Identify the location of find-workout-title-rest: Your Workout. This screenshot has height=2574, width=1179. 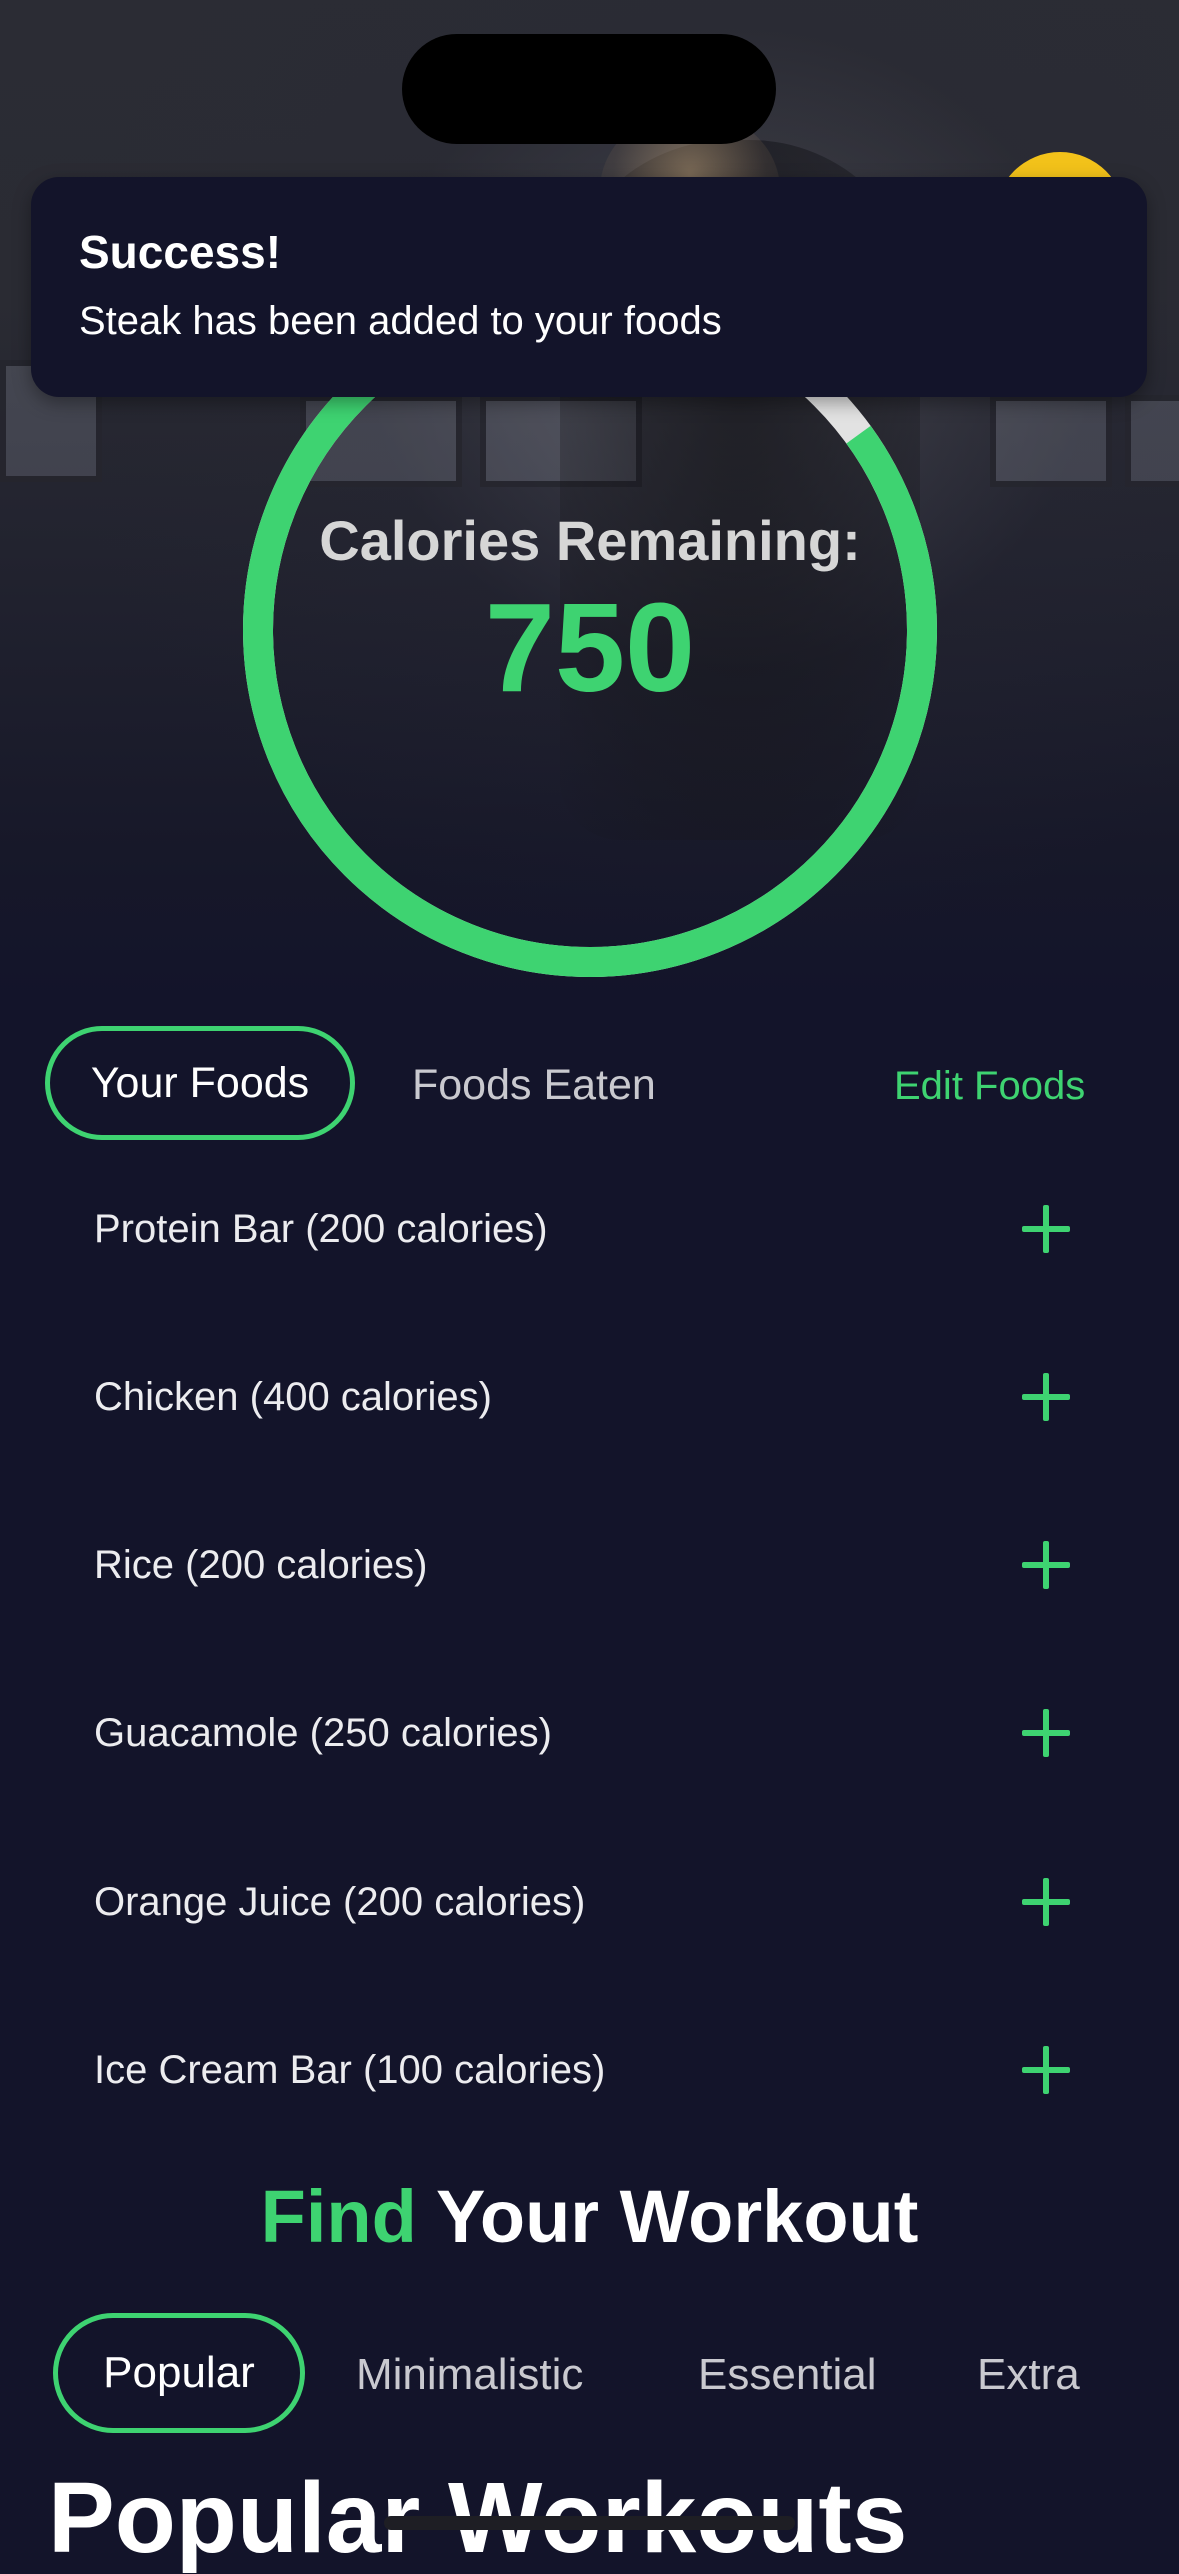
(677, 2216).